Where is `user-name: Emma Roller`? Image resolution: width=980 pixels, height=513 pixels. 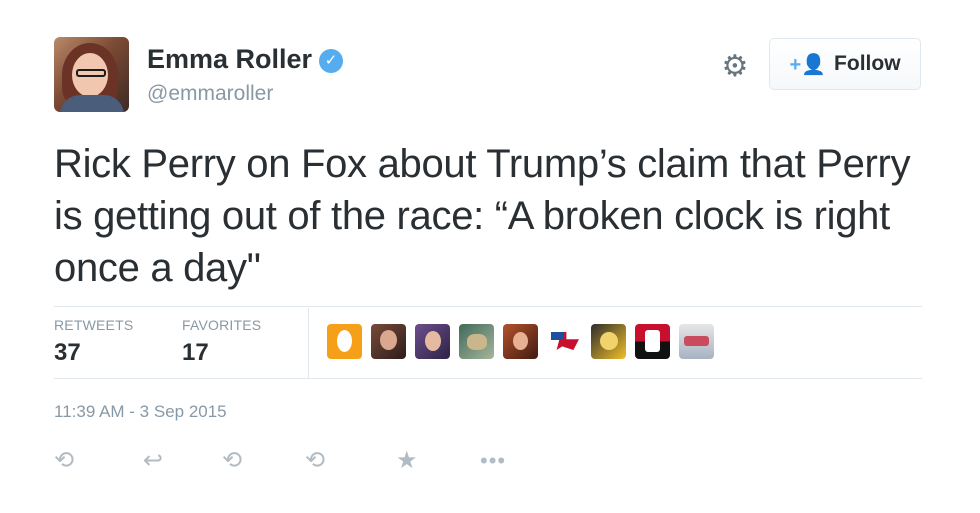 user-name: Emma Roller is located at coordinates (229, 59).